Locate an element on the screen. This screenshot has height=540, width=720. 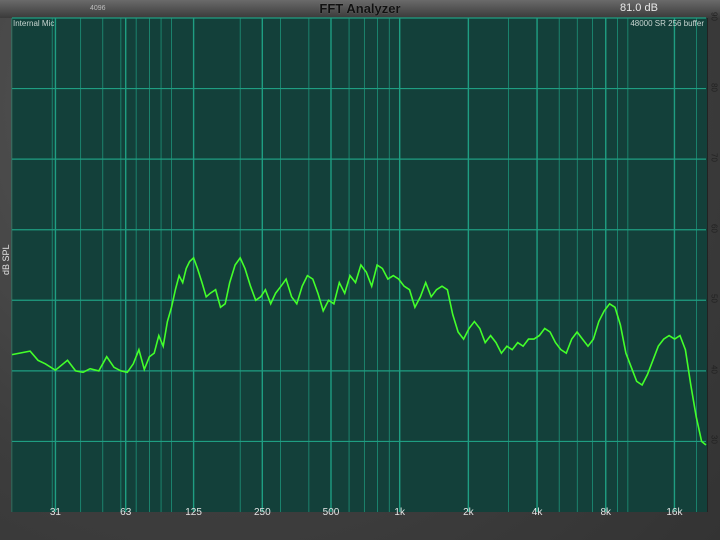
x-tick-label: 500 is located at coordinates (331, 512).